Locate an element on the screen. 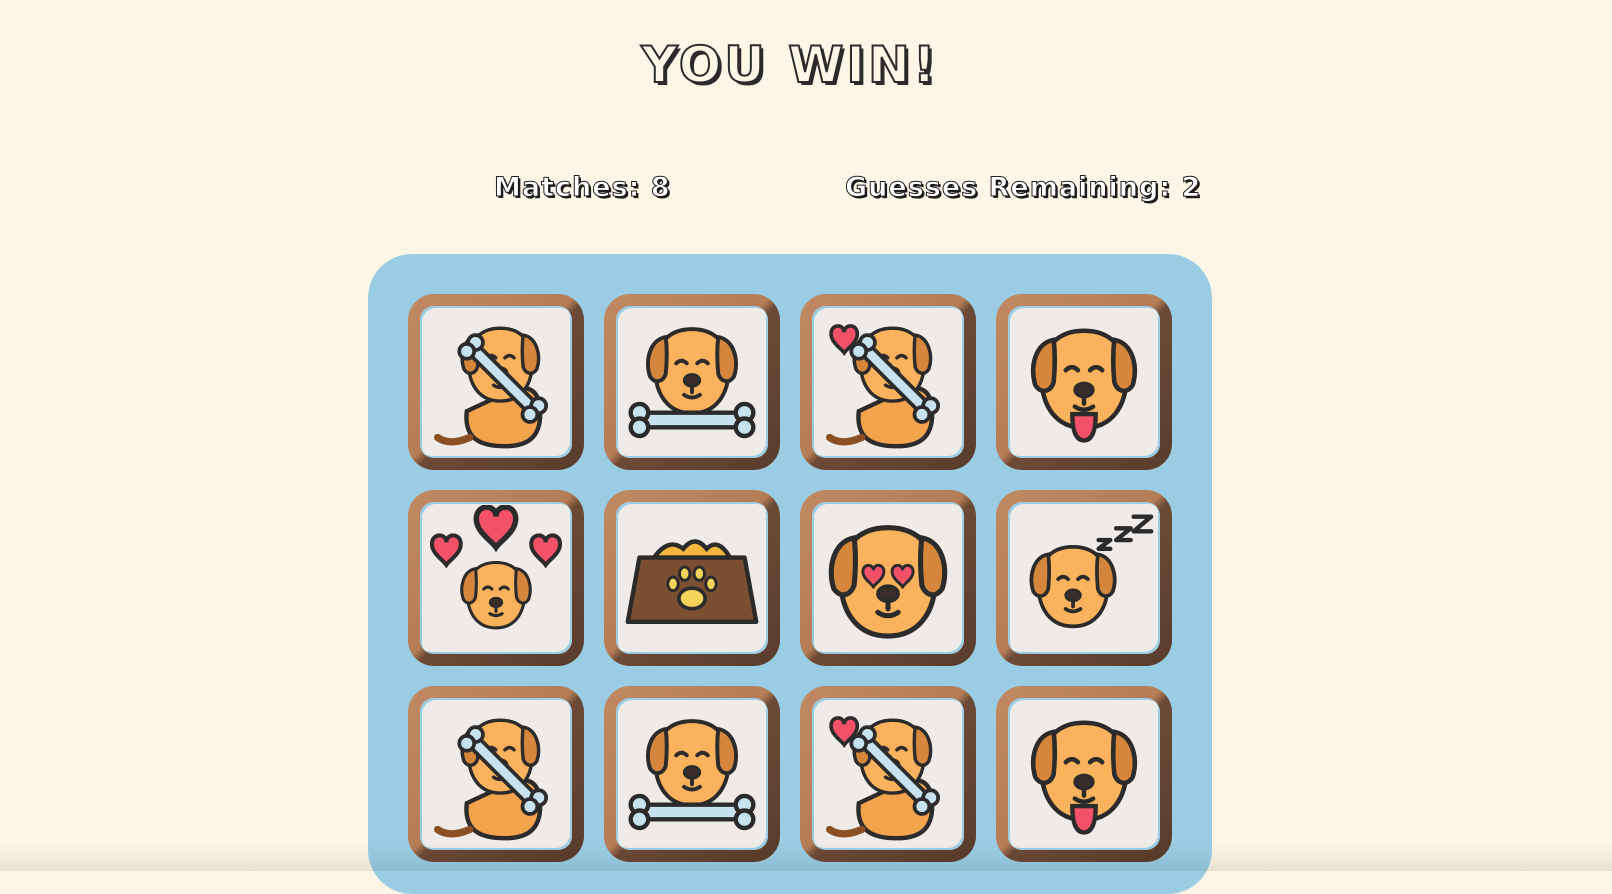  sleeping-dog-icon is located at coordinates (1084, 578).